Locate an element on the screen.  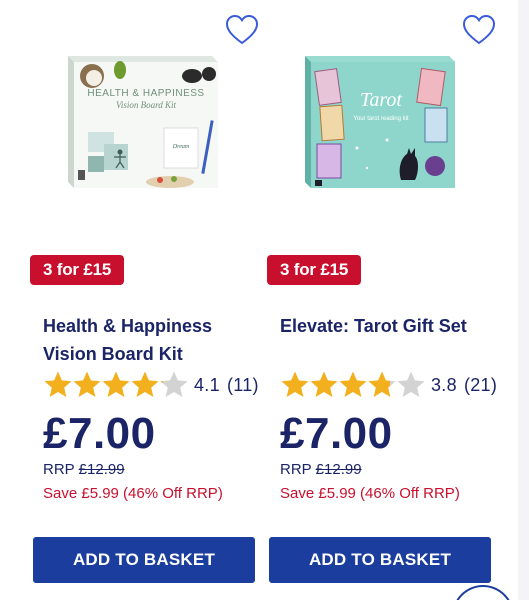
rating-score: 4.1 is located at coordinates (207, 384).